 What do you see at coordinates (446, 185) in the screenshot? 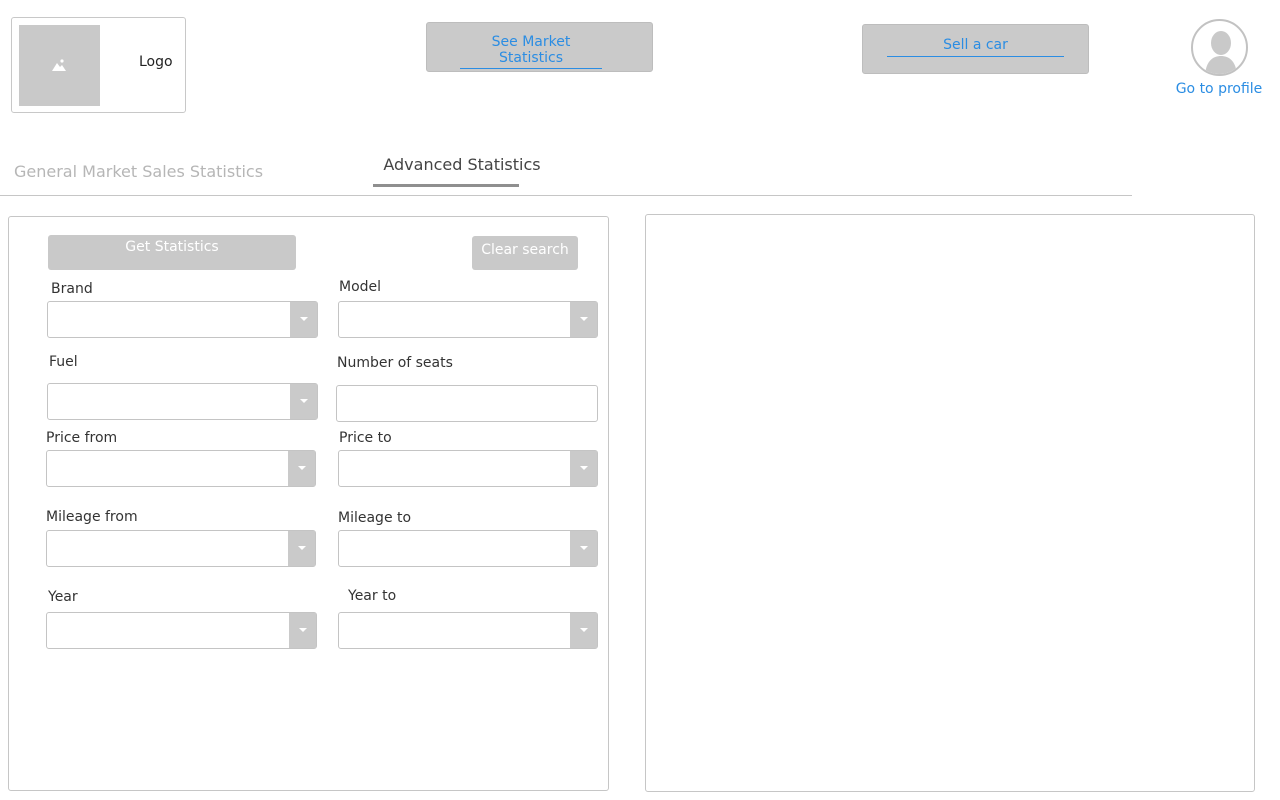
I see `active-tab-indicator` at bounding box center [446, 185].